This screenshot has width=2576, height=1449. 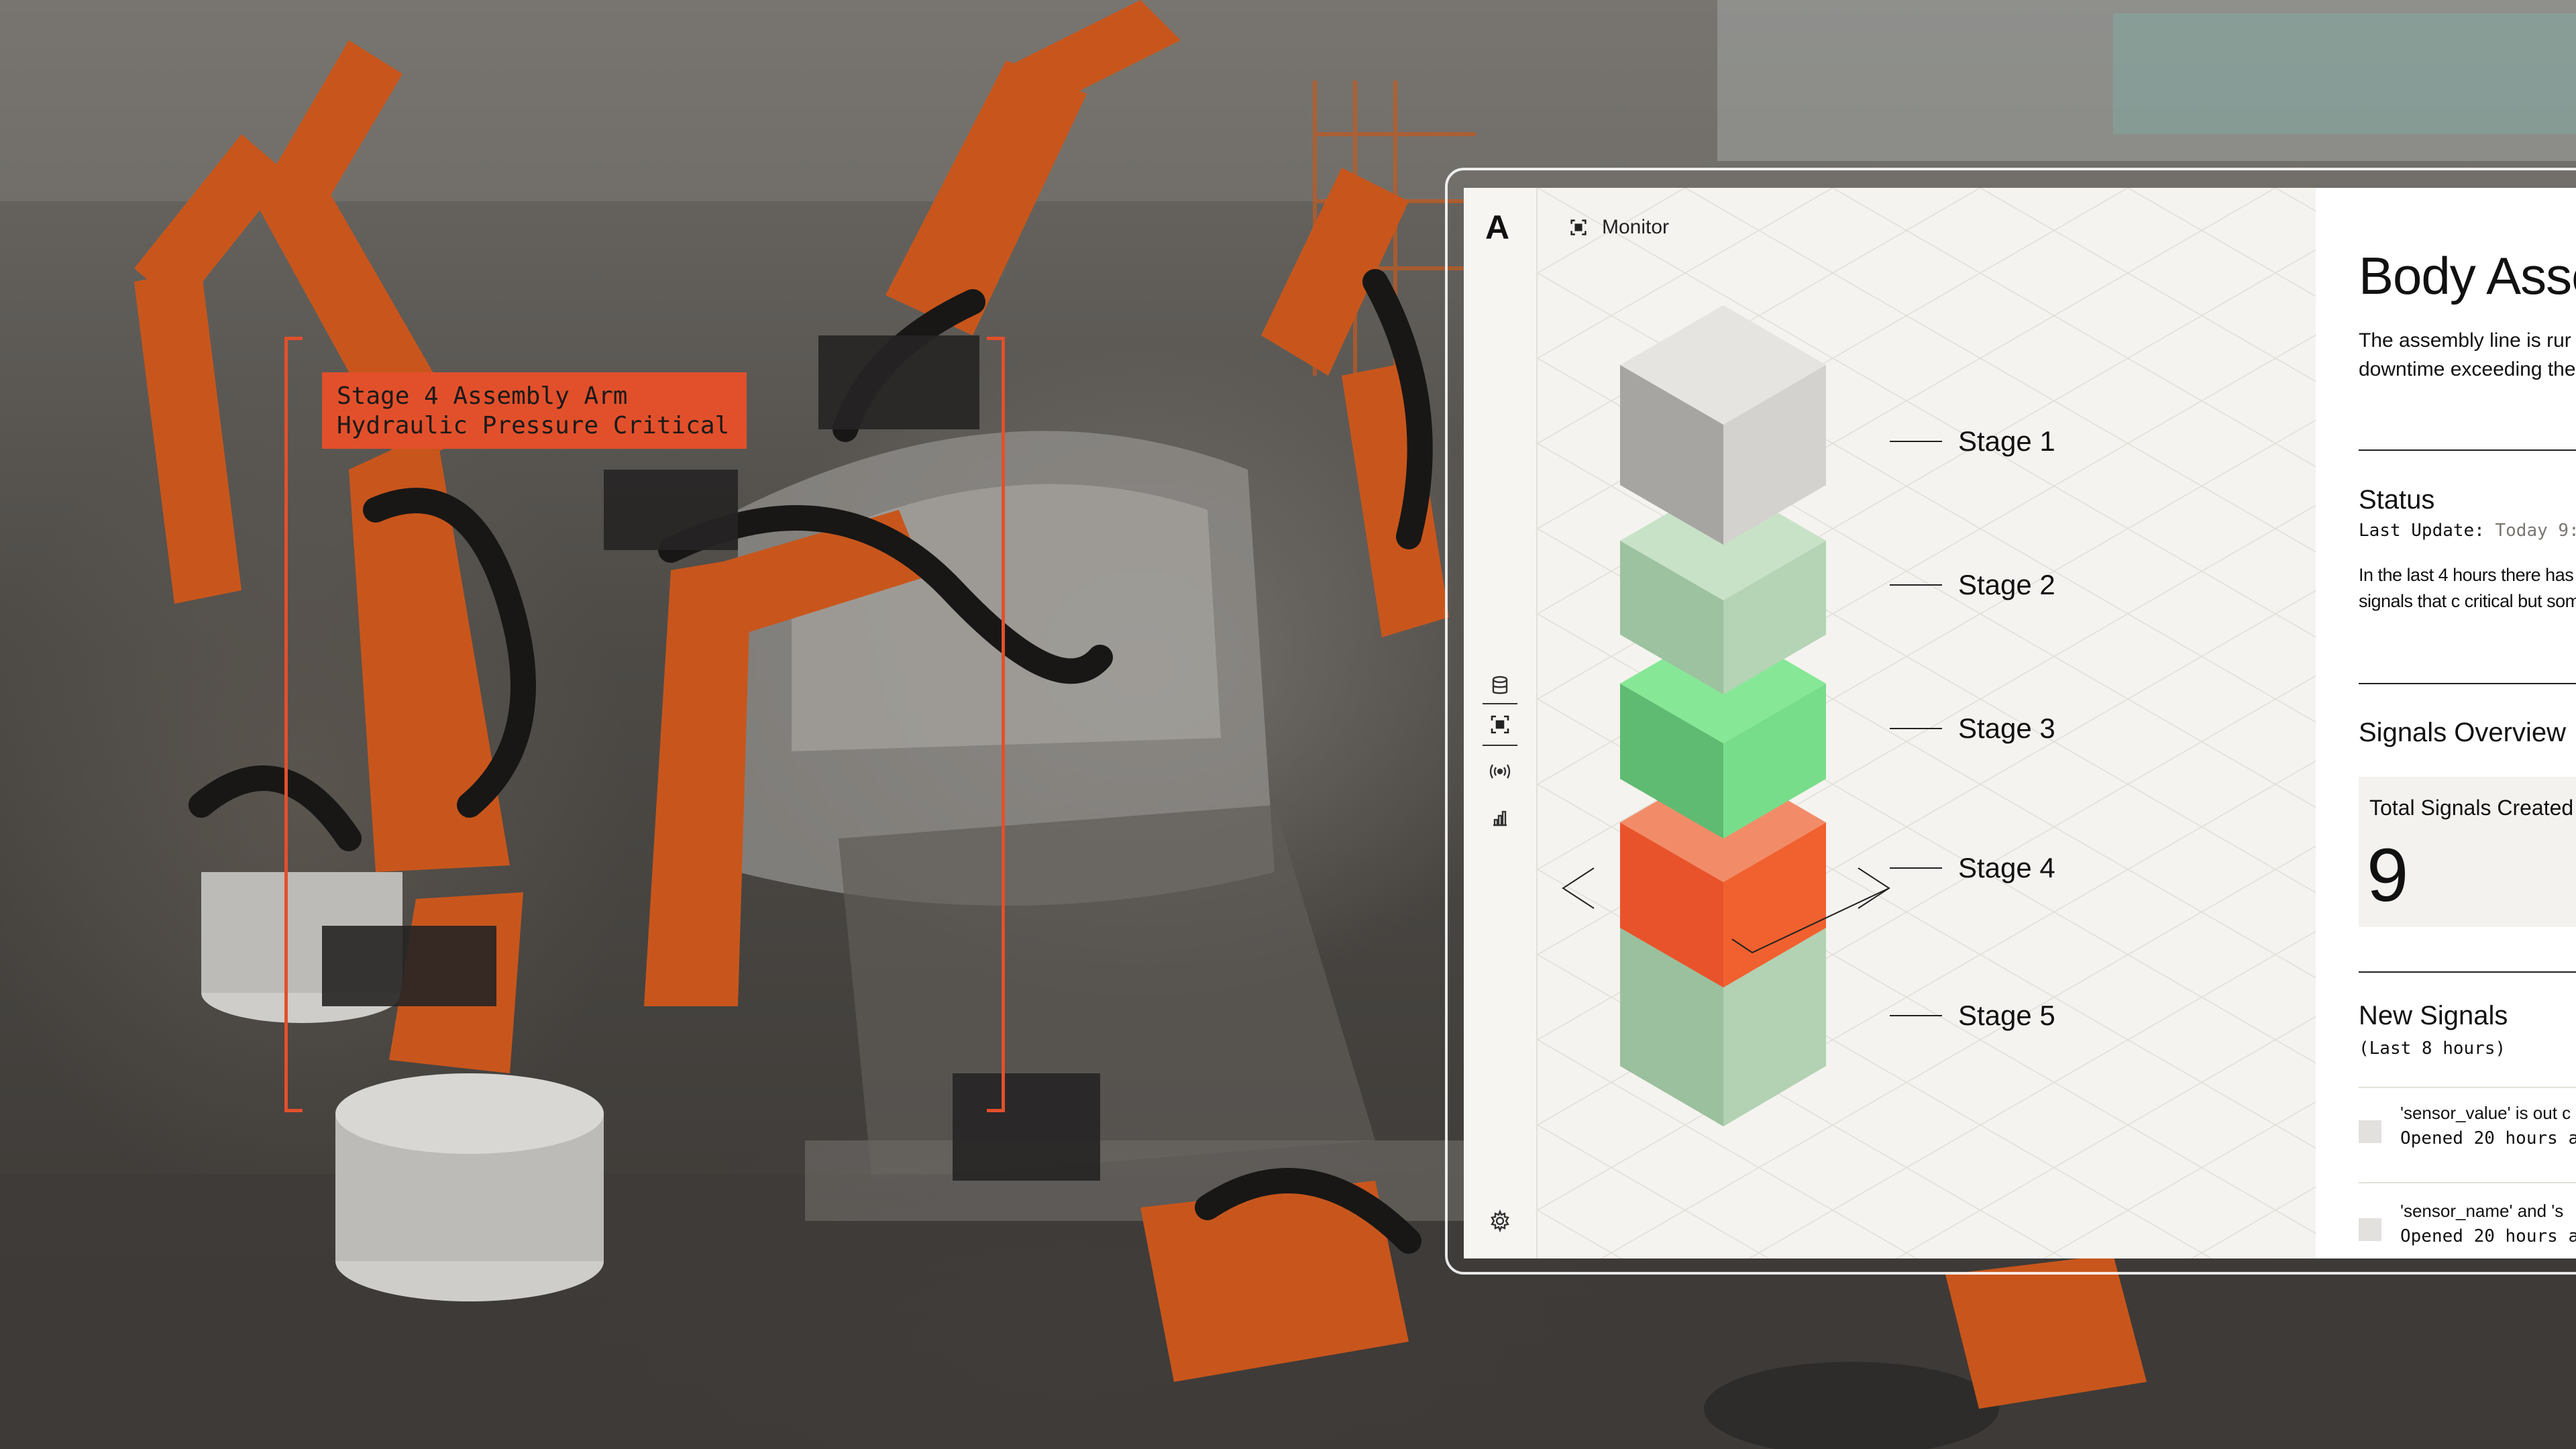 I want to click on monitor-tab-icon, so click(x=1578, y=227).